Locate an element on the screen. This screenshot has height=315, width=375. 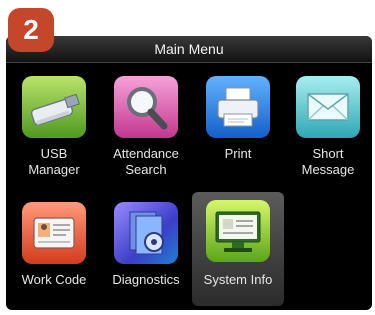
menu-item-label: Print is located at coordinates (238, 153).